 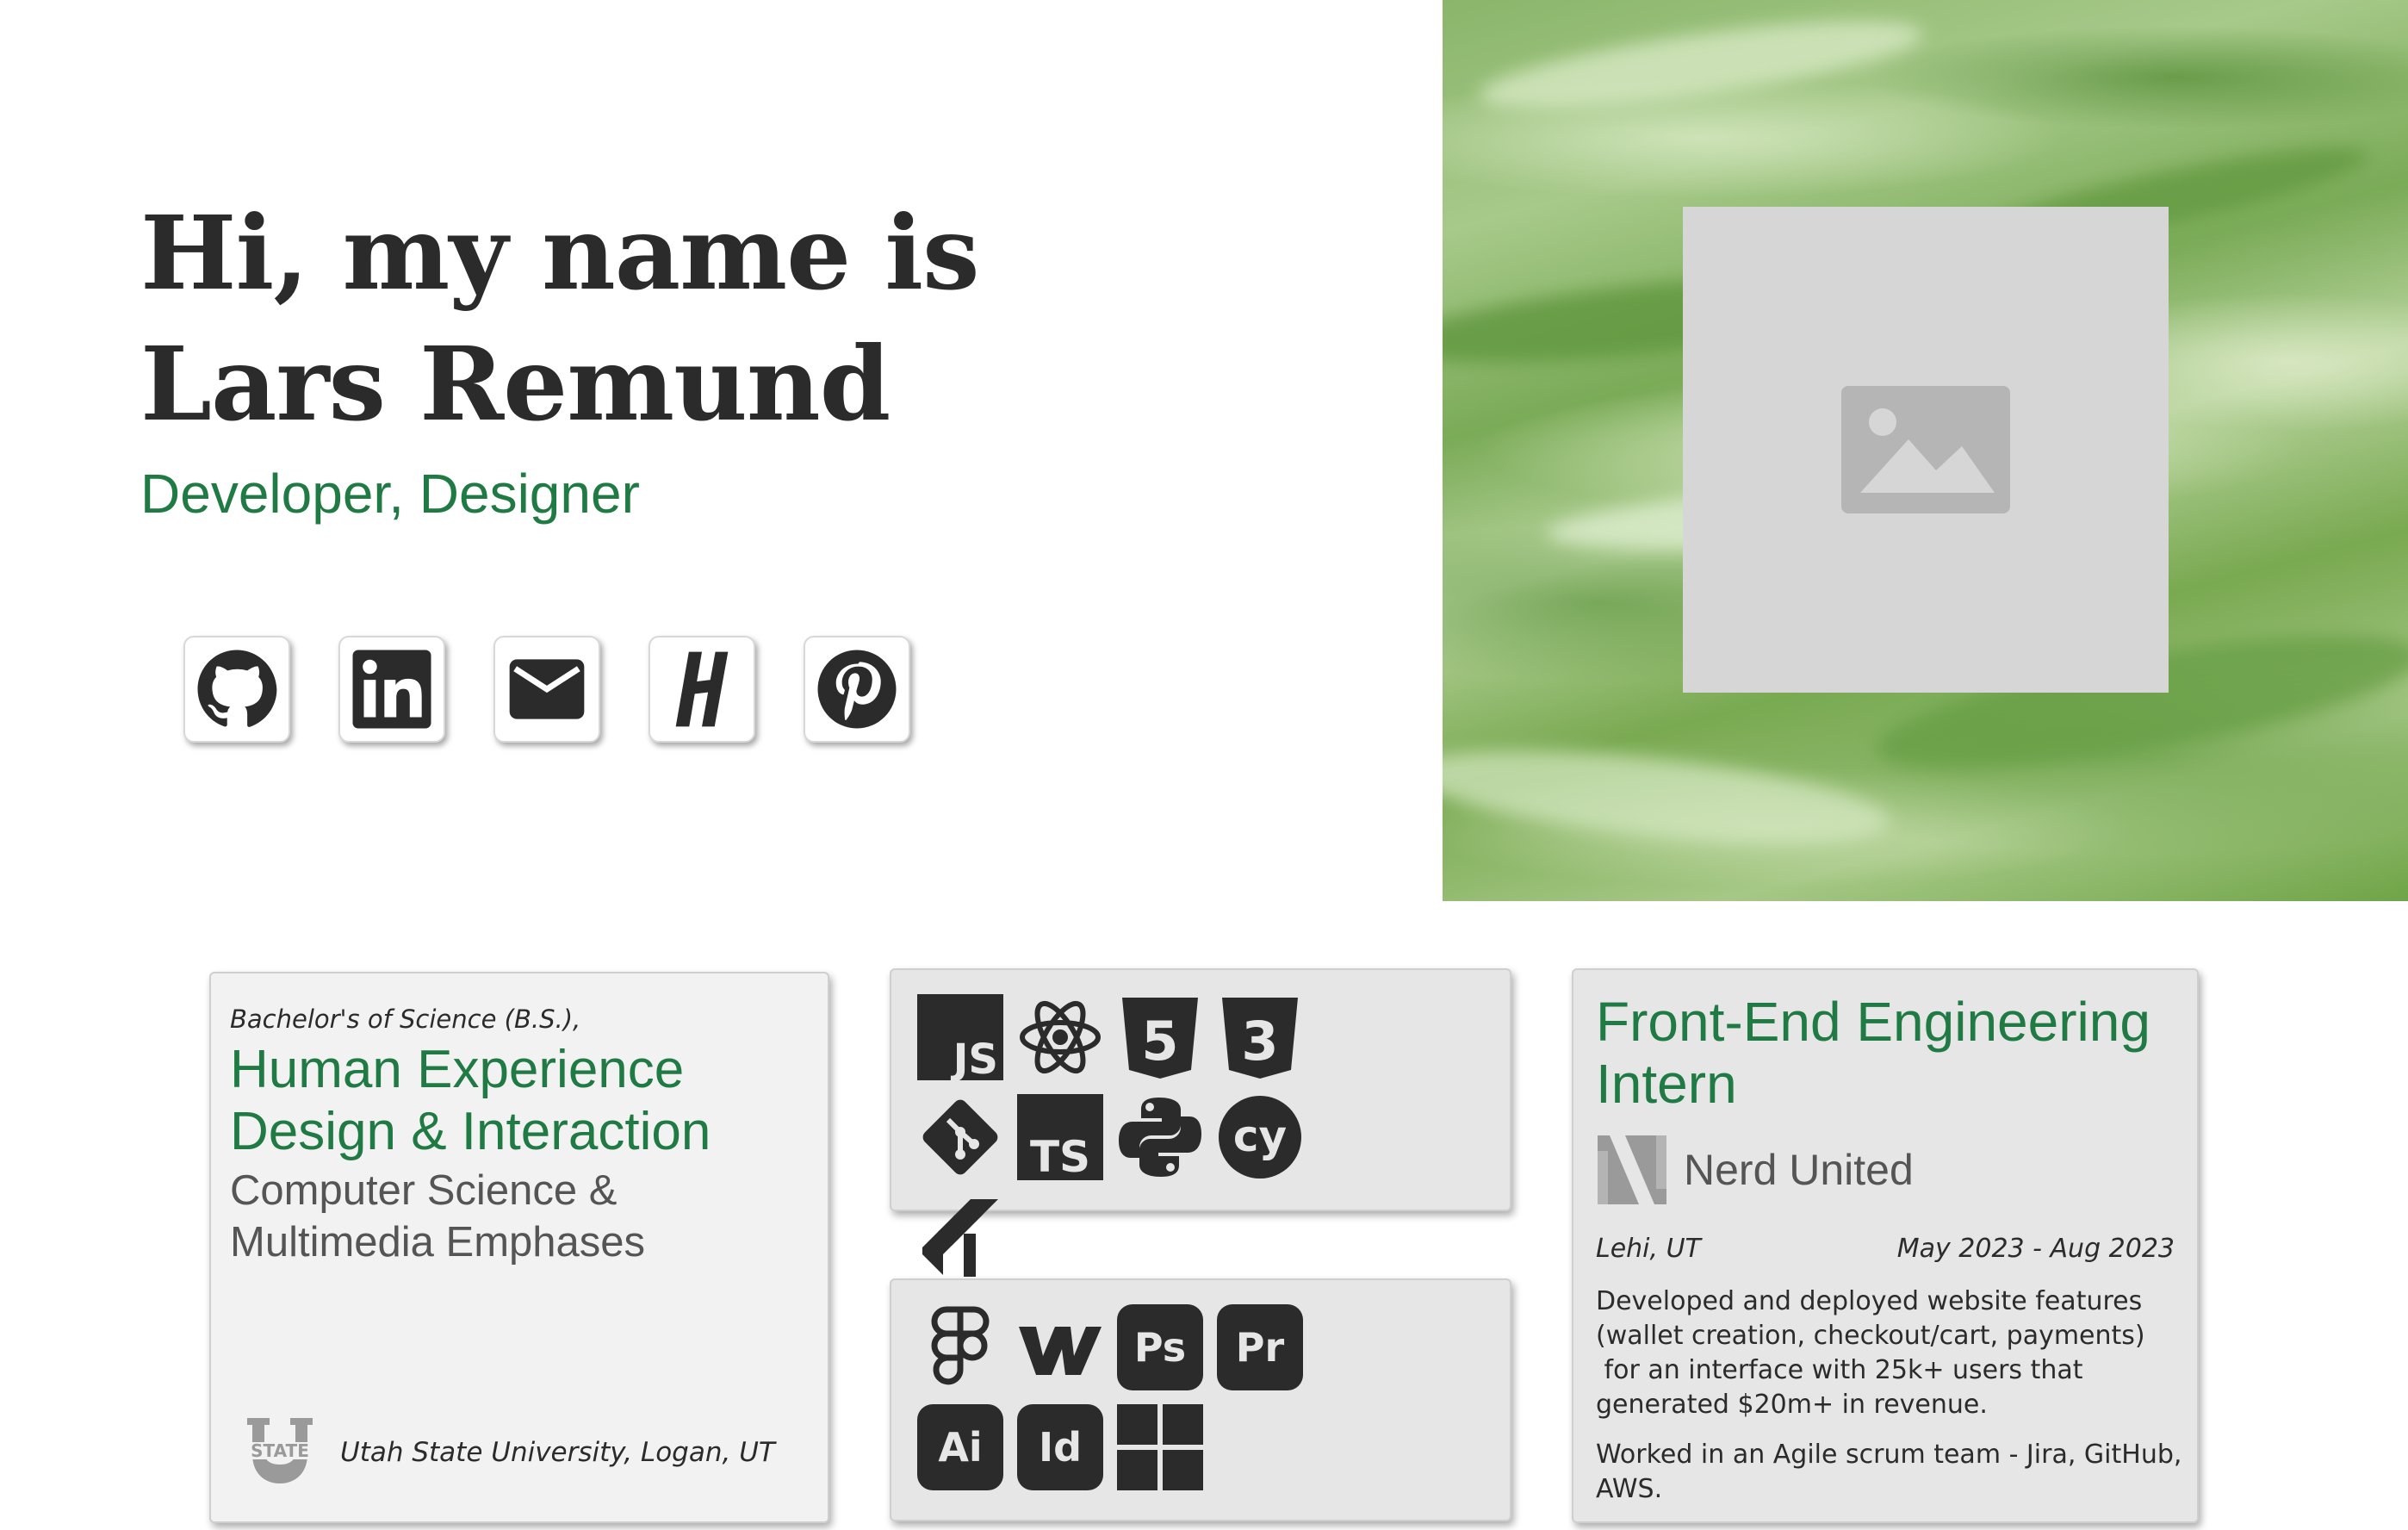 What do you see at coordinates (743, 319) in the screenshot?
I see `hero-title: Hi, my name is Lars Remund` at bounding box center [743, 319].